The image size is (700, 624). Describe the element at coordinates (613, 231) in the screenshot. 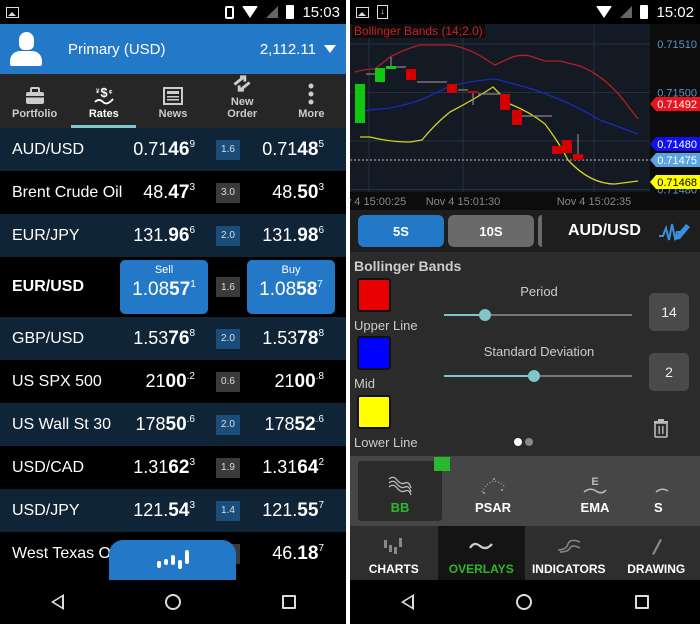

I see `symbol-label: AUD/USD` at that location.